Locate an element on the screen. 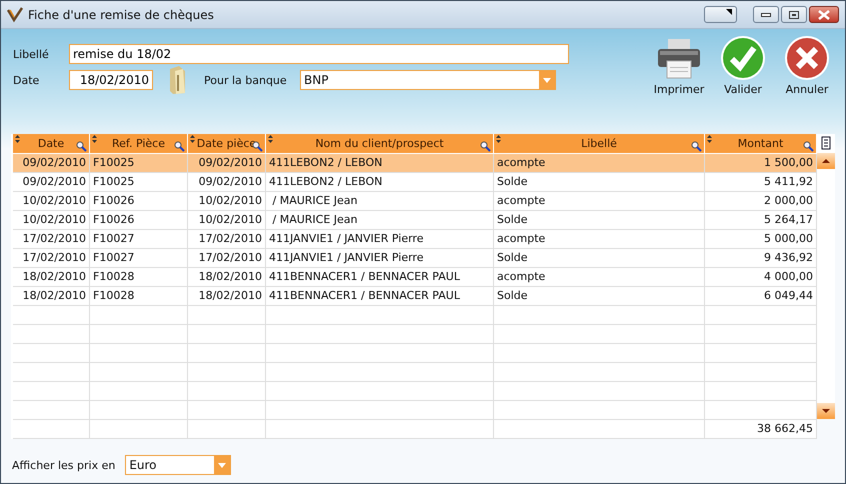 This screenshot has width=846, height=484. maximize-icon is located at coordinates (794, 14).